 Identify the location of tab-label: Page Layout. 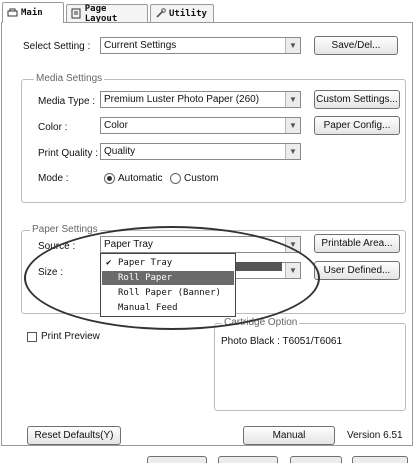
(101, 13).